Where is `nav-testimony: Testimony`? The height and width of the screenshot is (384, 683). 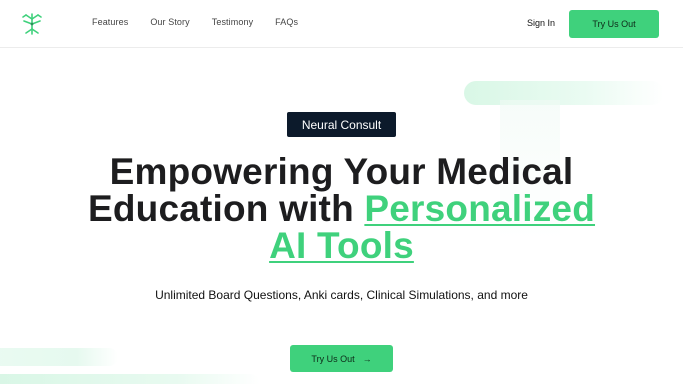
nav-testimony: Testimony is located at coordinates (232, 22).